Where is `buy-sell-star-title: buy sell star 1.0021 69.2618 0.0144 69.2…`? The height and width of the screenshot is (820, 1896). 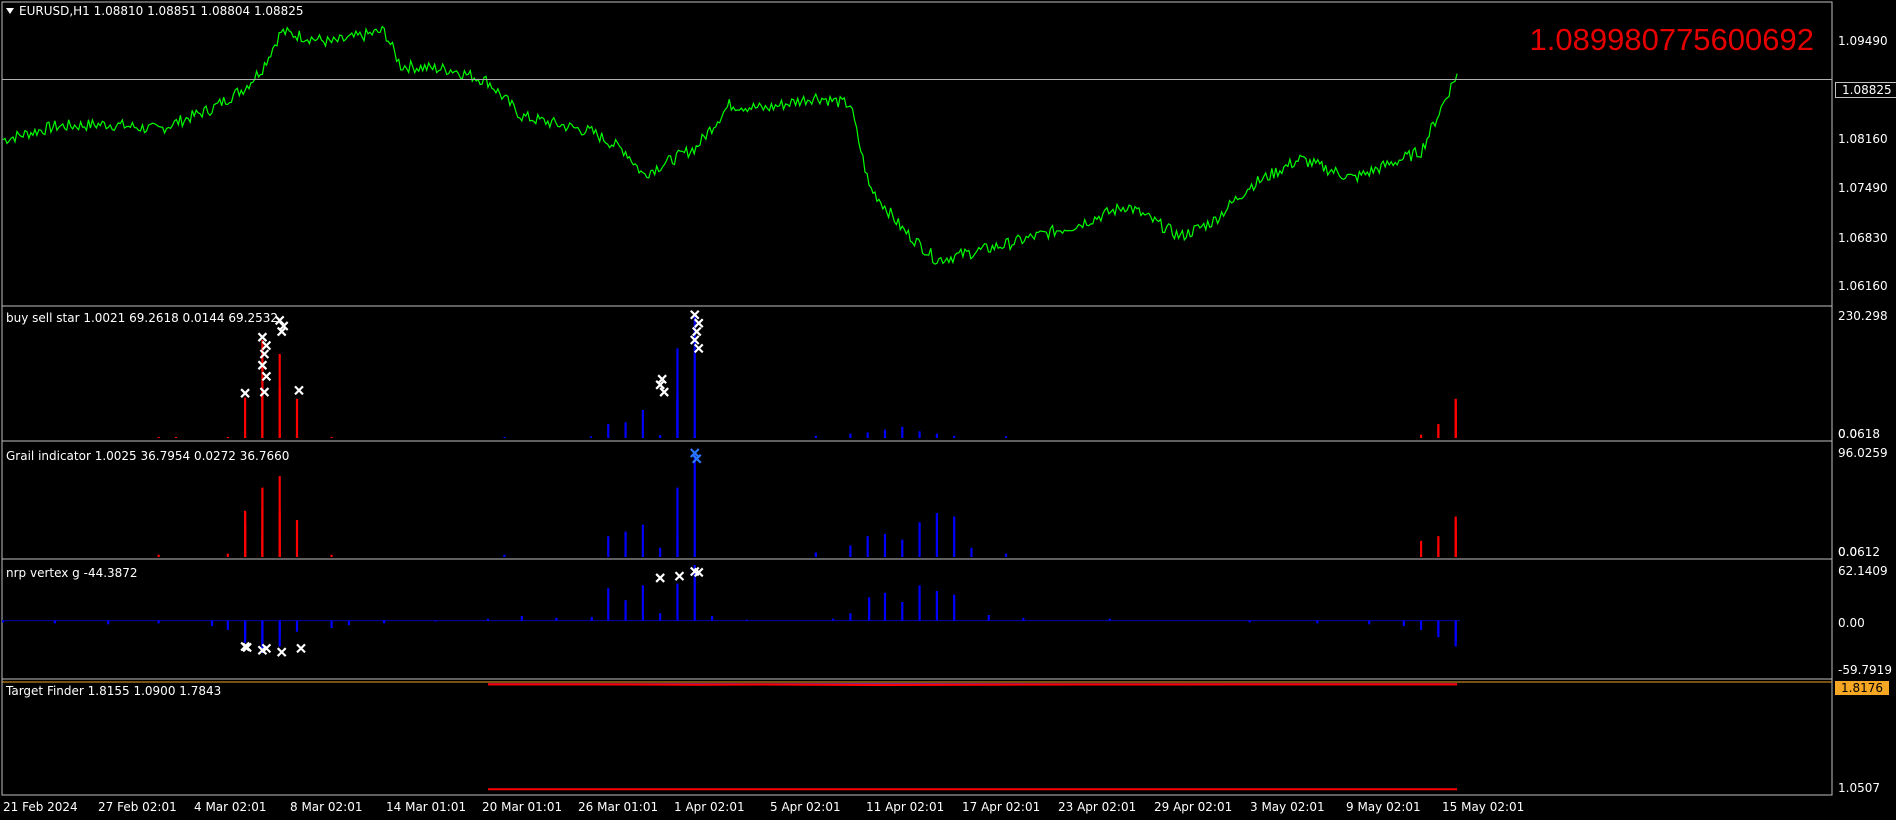 buy-sell-star-title: buy sell star 1.0021 69.2618 0.0144 69.2… is located at coordinates (142, 318).